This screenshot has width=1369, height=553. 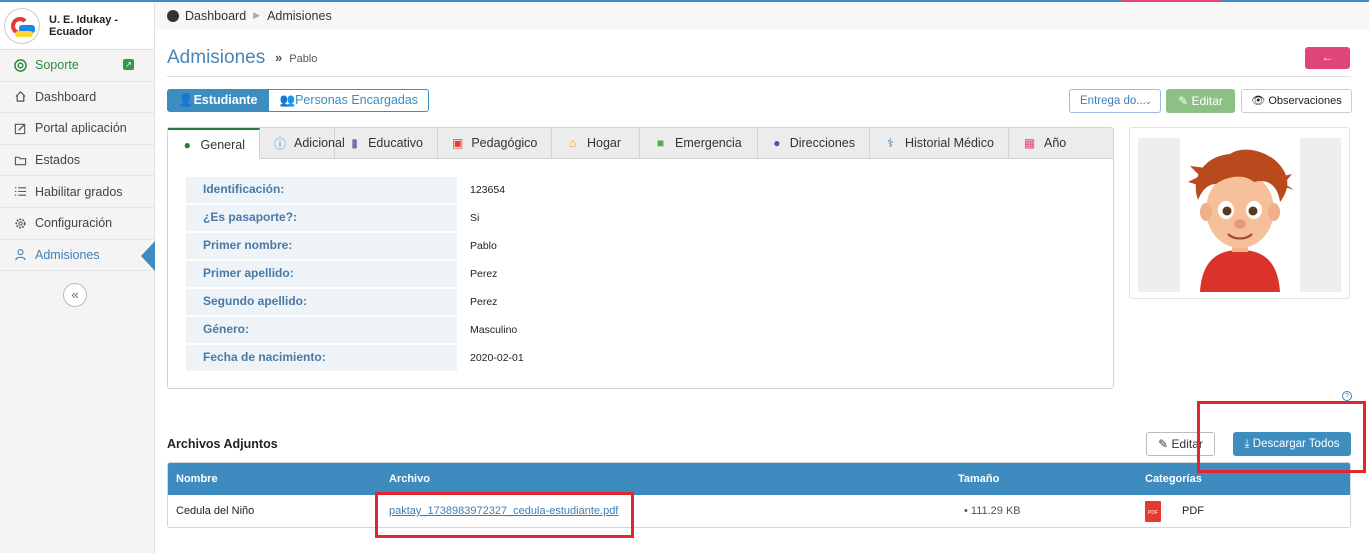 I want to click on tab-label: Direcciones, so click(x=822, y=143).